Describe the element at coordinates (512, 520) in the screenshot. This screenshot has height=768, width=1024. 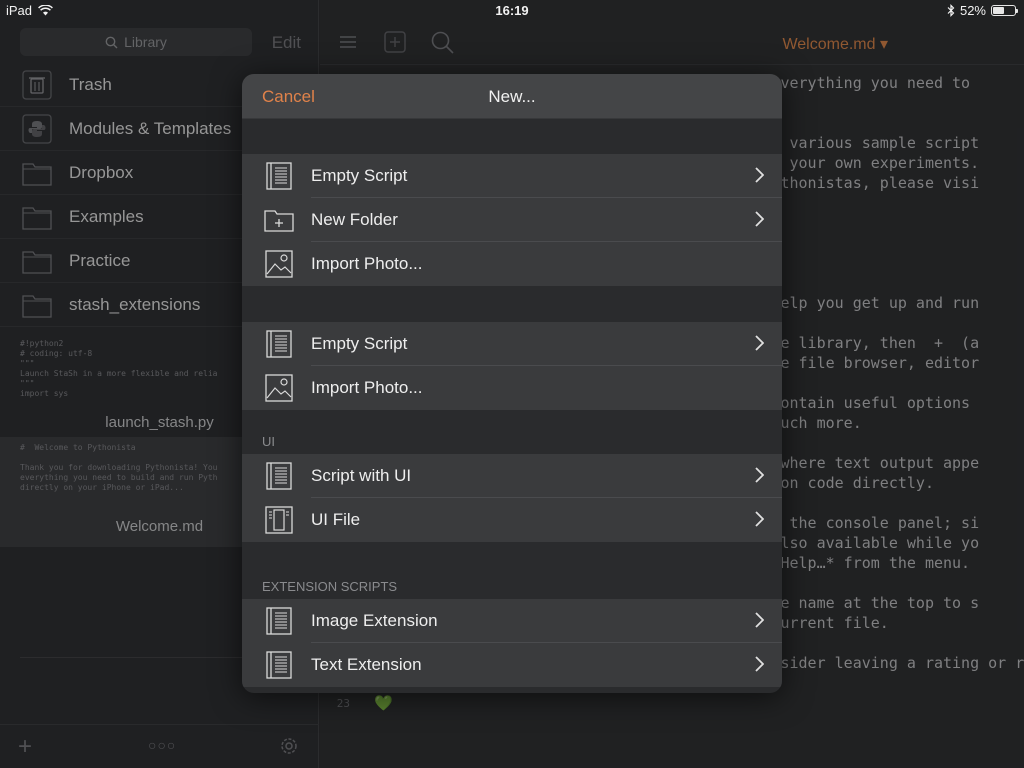
I see `menu-item: UI File` at that location.